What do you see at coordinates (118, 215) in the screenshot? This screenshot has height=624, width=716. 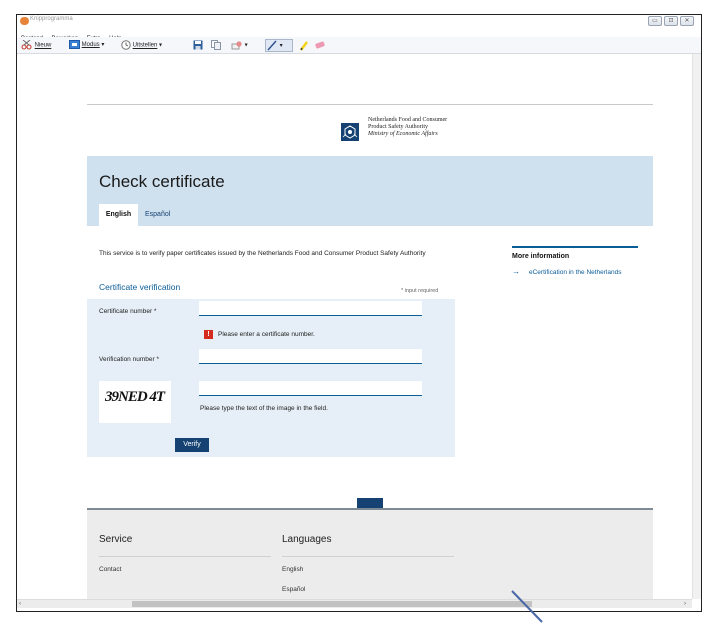 I see `tab-english: English` at bounding box center [118, 215].